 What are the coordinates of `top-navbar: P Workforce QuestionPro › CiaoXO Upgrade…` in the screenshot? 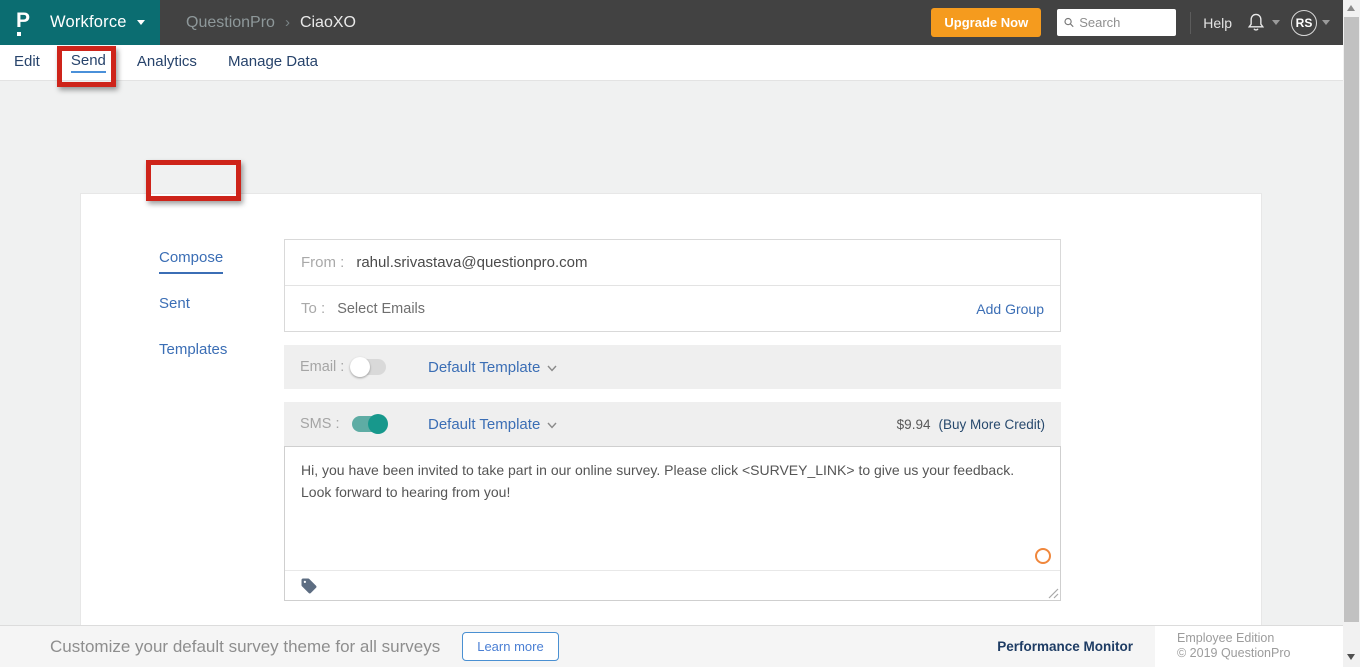 It's located at (671, 22).